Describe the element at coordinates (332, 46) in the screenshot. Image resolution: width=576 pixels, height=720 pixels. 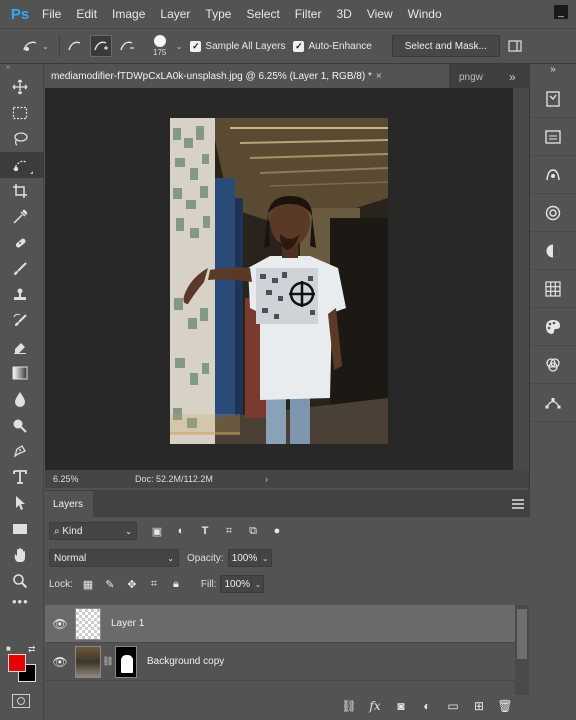
I see `auto-enhance-checkbox: ✓ Auto-Enhance` at that location.